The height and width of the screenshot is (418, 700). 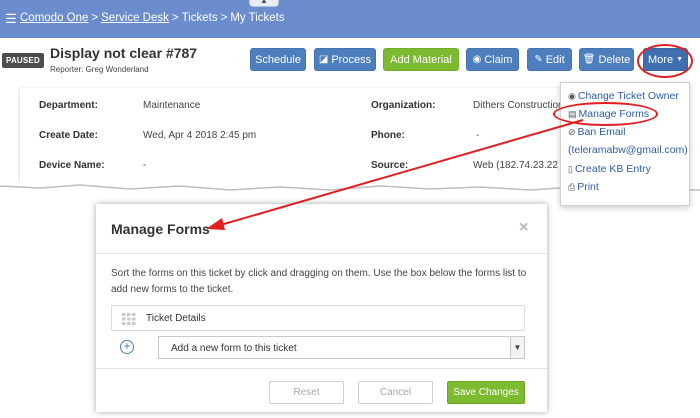 I want to click on organization-value: Dithers Construction, so click(x=518, y=105).